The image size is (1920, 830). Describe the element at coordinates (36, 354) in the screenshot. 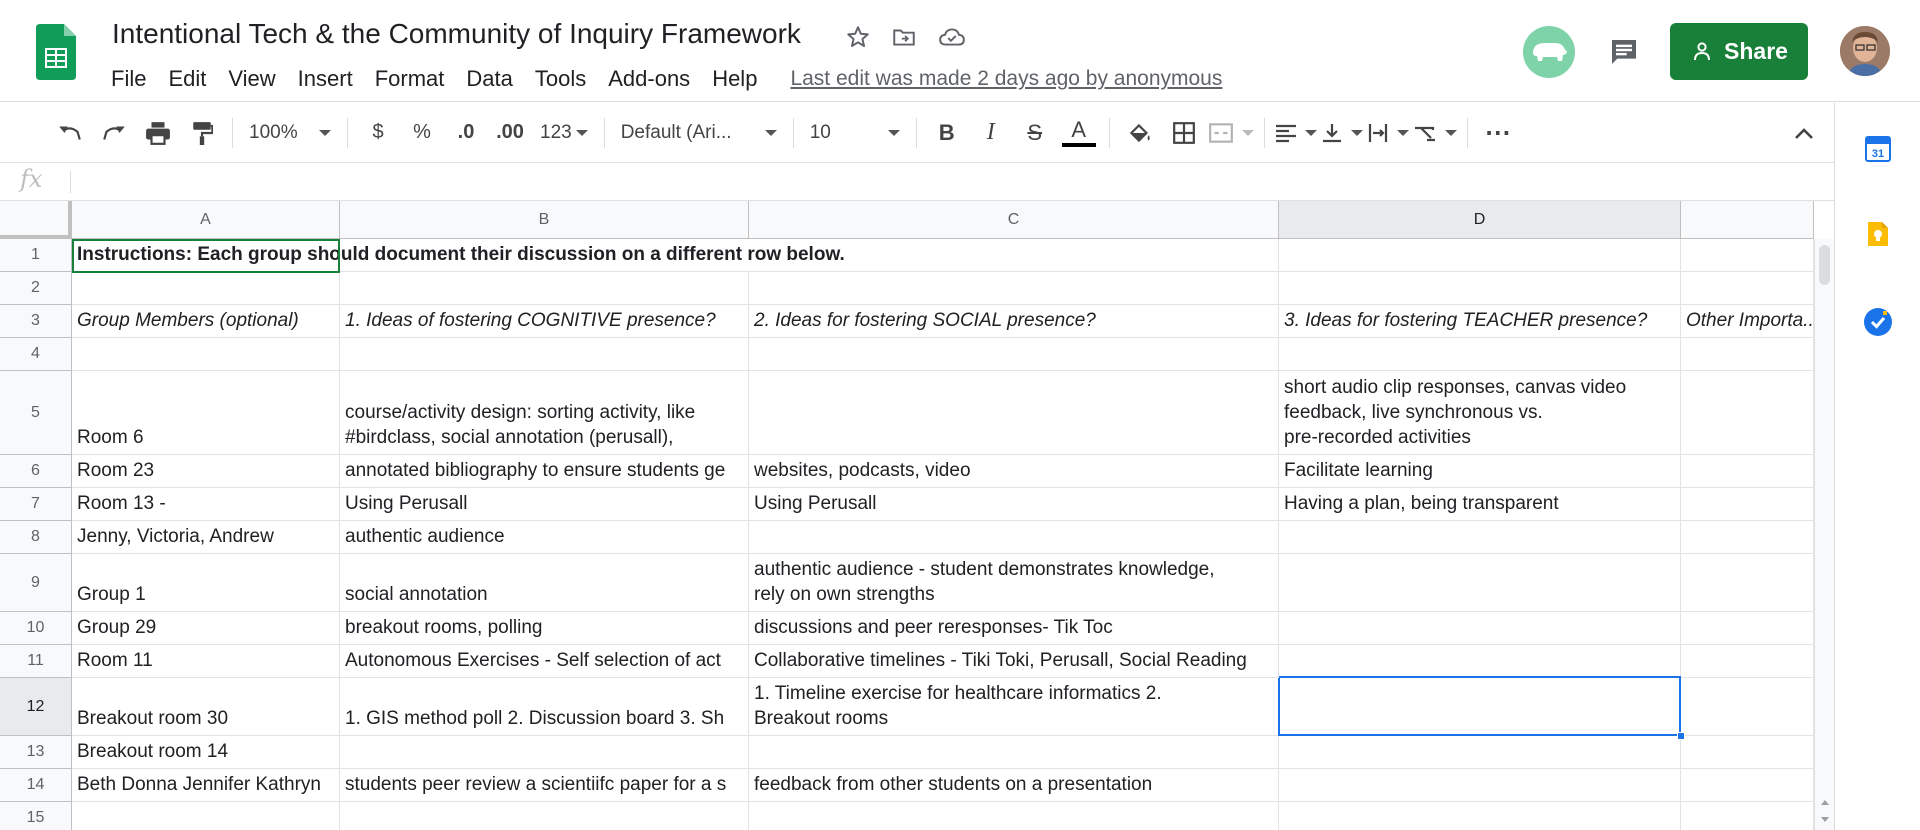

I see `row-header: 4` at that location.